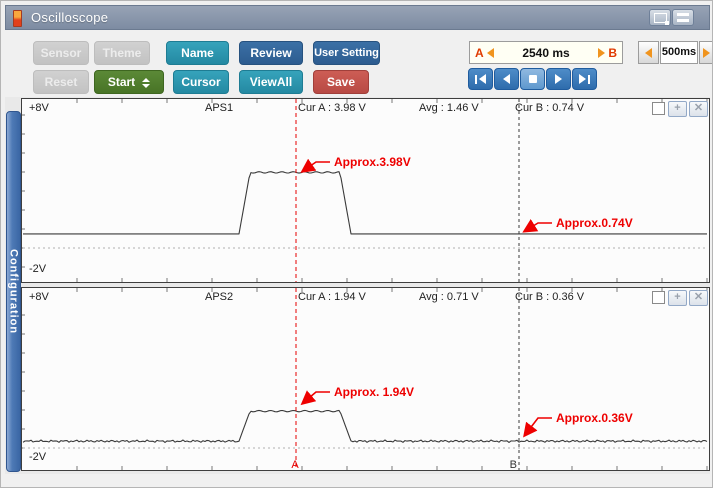  What do you see at coordinates (17, 18) in the screenshot?
I see `app-logo-icon` at bounding box center [17, 18].